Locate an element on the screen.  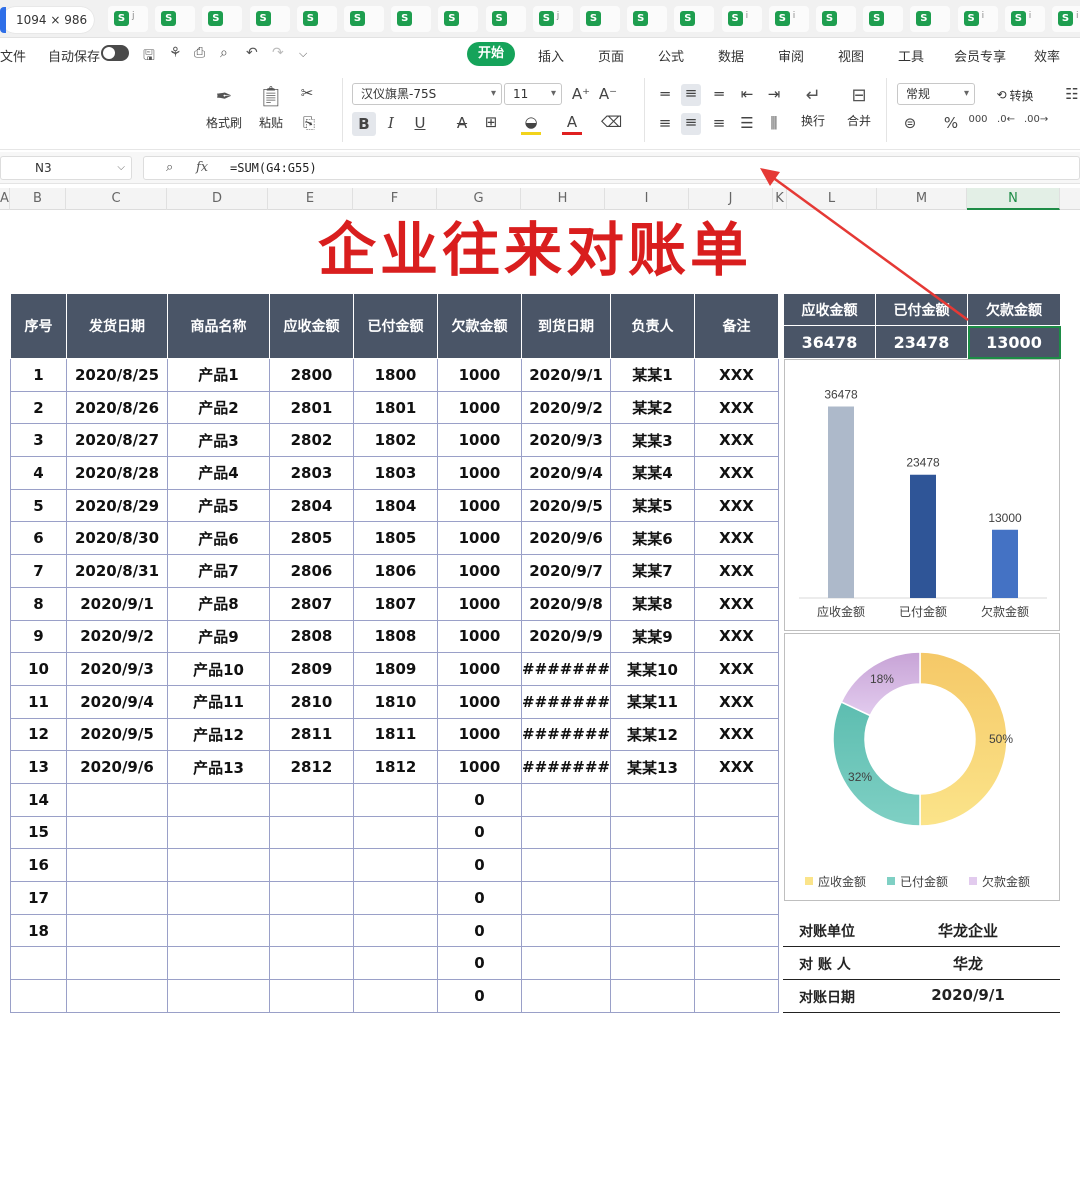
tab-formula: 公式 is located at coordinates (671, 55).